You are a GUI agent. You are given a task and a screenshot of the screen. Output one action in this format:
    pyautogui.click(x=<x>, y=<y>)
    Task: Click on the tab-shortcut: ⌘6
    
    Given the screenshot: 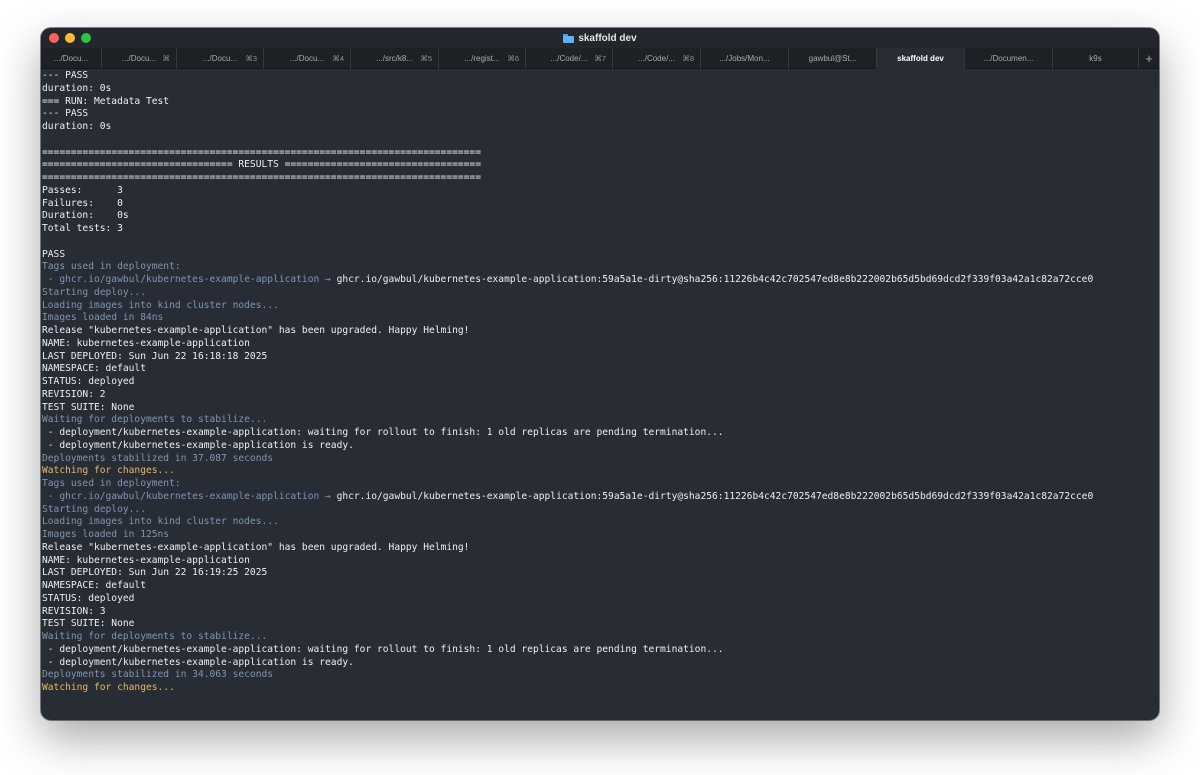 What is the action you would take?
    pyautogui.click(x=513, y=58)
    